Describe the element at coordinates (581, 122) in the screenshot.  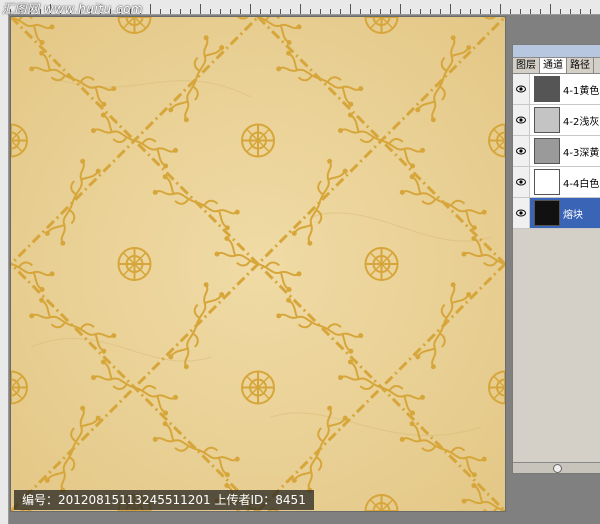
I see `channel-label: 4-2浅灰` at that location.